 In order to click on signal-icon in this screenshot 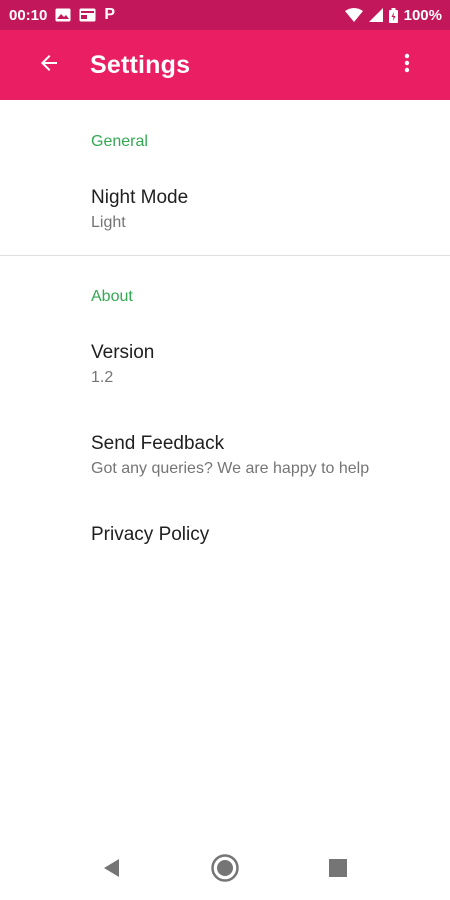, I will do `click(375, 15)`.